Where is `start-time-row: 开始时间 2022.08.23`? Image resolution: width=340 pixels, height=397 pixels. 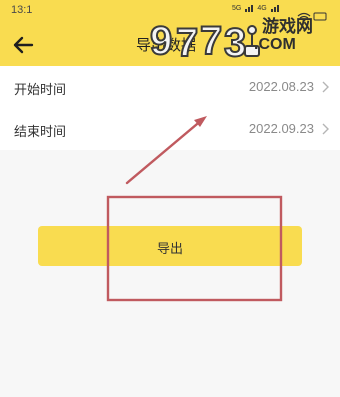 start-time-row: 开始时间 2022.08.23 is located at coordinates (170, 88).